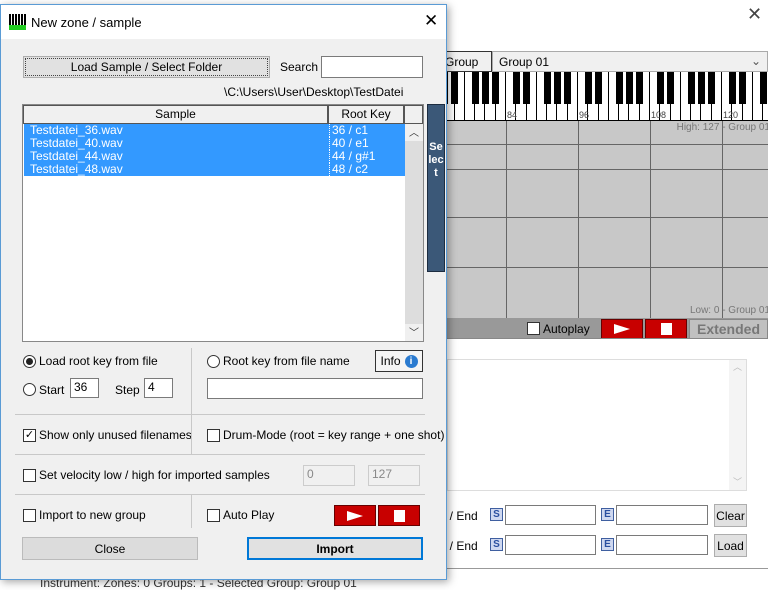 The width and height of the screenshot is (768, 590). I want to click on velocity-checkbox, so click(29, 475).